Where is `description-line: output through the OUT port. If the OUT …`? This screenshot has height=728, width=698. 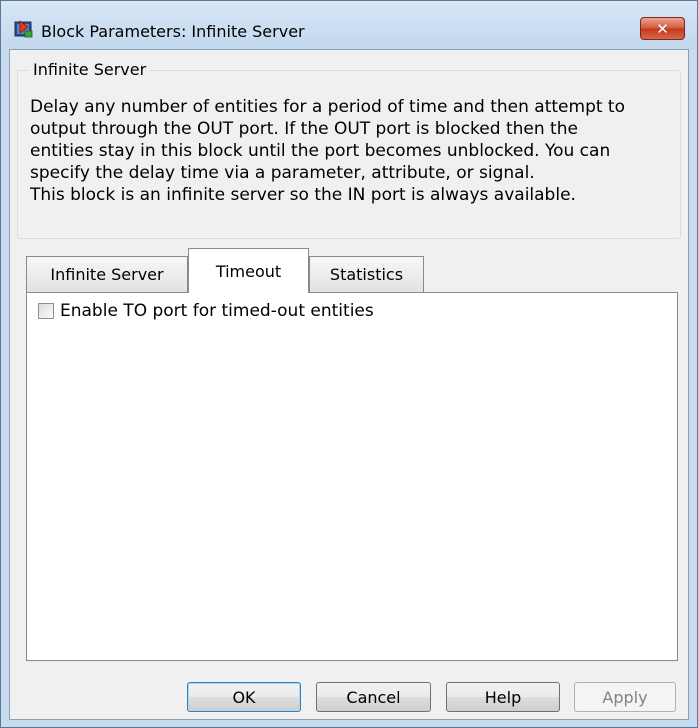 description-line: output through the OUT port. If the OUT … is located at coordinates (304, 129).